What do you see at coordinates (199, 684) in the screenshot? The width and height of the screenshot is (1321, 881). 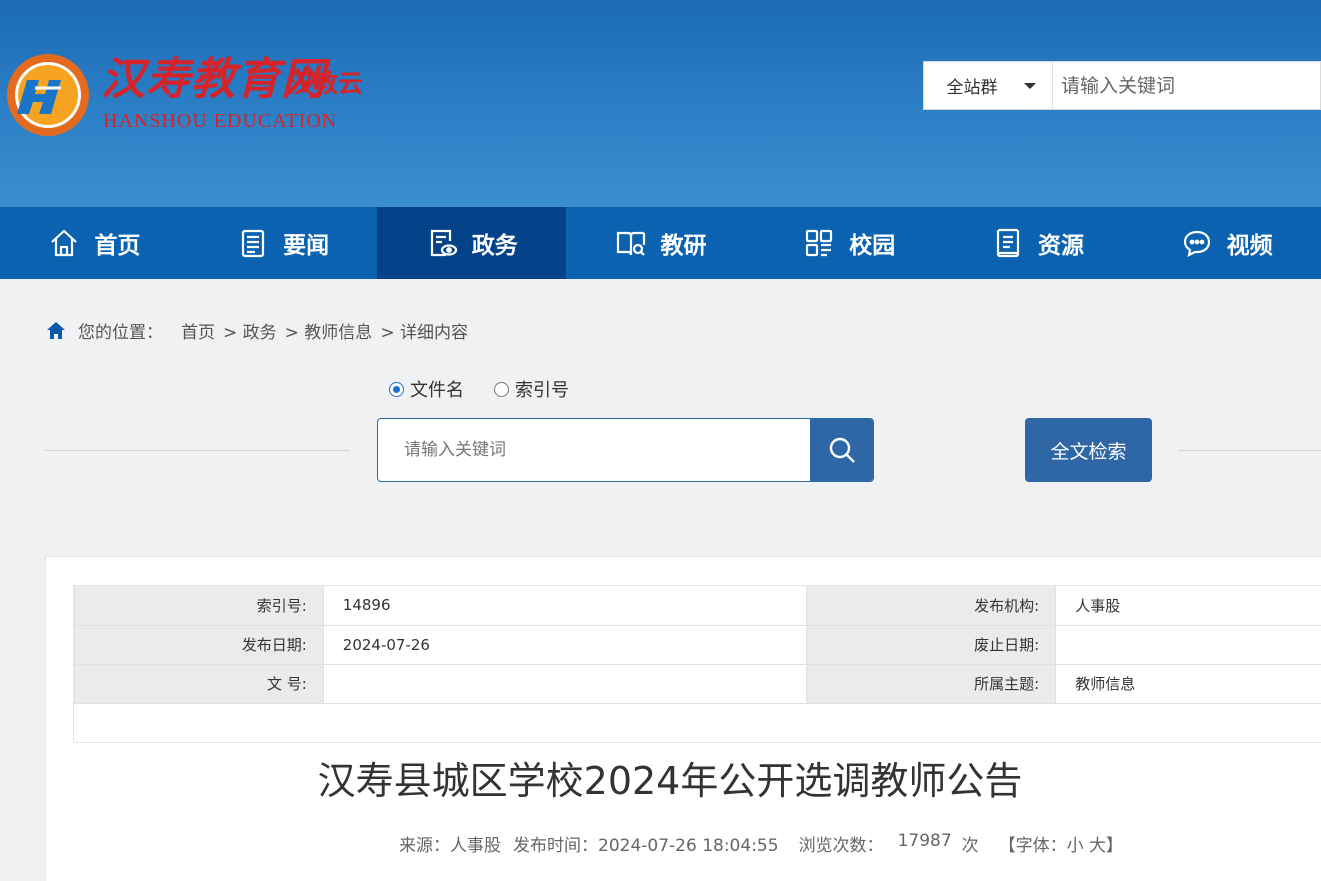 I see `meta-key: 文 号:` at bounding box center [199, 684].